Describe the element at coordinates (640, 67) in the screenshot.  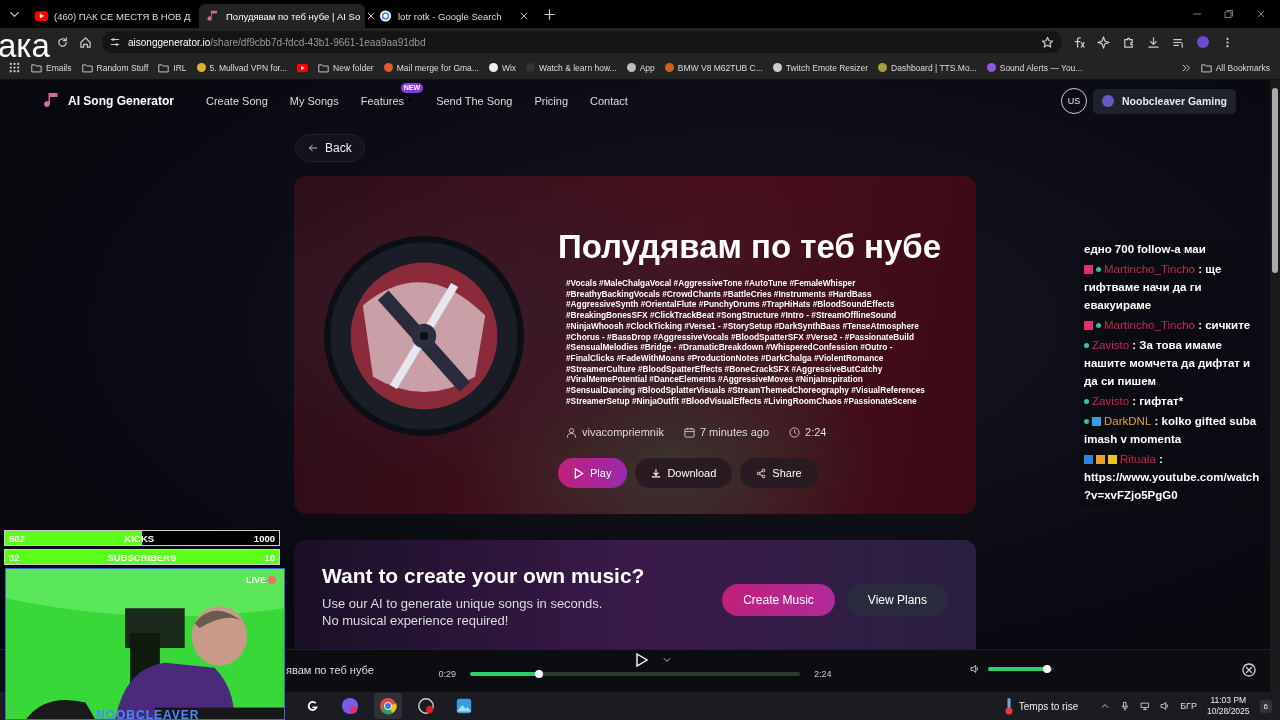
I see `bookmark: App` at that location.